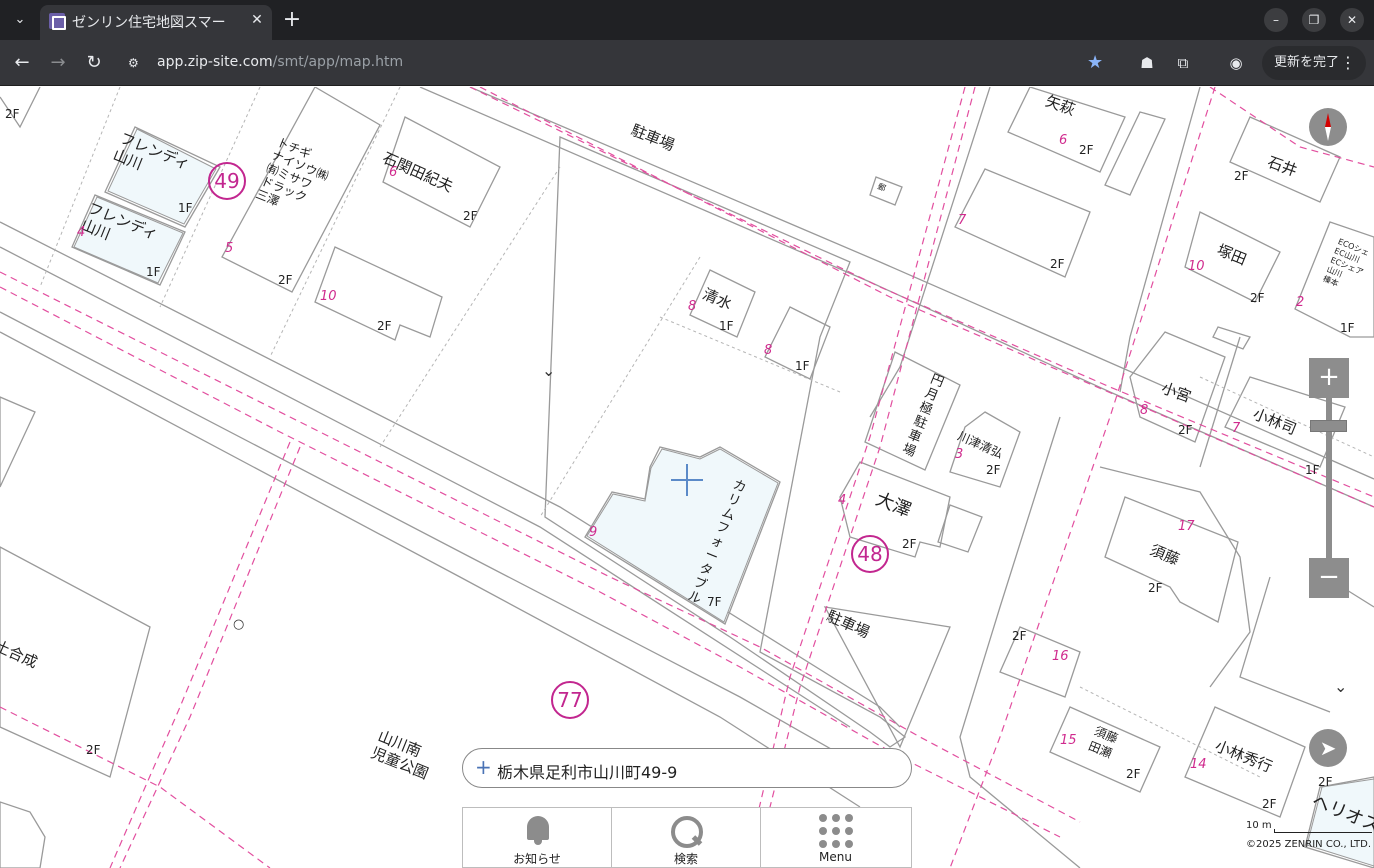 This screenshot has height=868, width=1374. I want to click on address-text: 栃木県足利市山川町49-9, so click(587, 772).